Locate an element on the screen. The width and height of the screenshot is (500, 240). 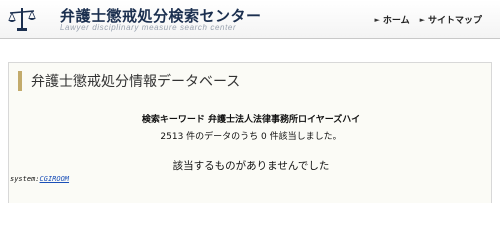
panel-title: 弁護士懲戒処分情報データベース is located at coordinates (136, 82).